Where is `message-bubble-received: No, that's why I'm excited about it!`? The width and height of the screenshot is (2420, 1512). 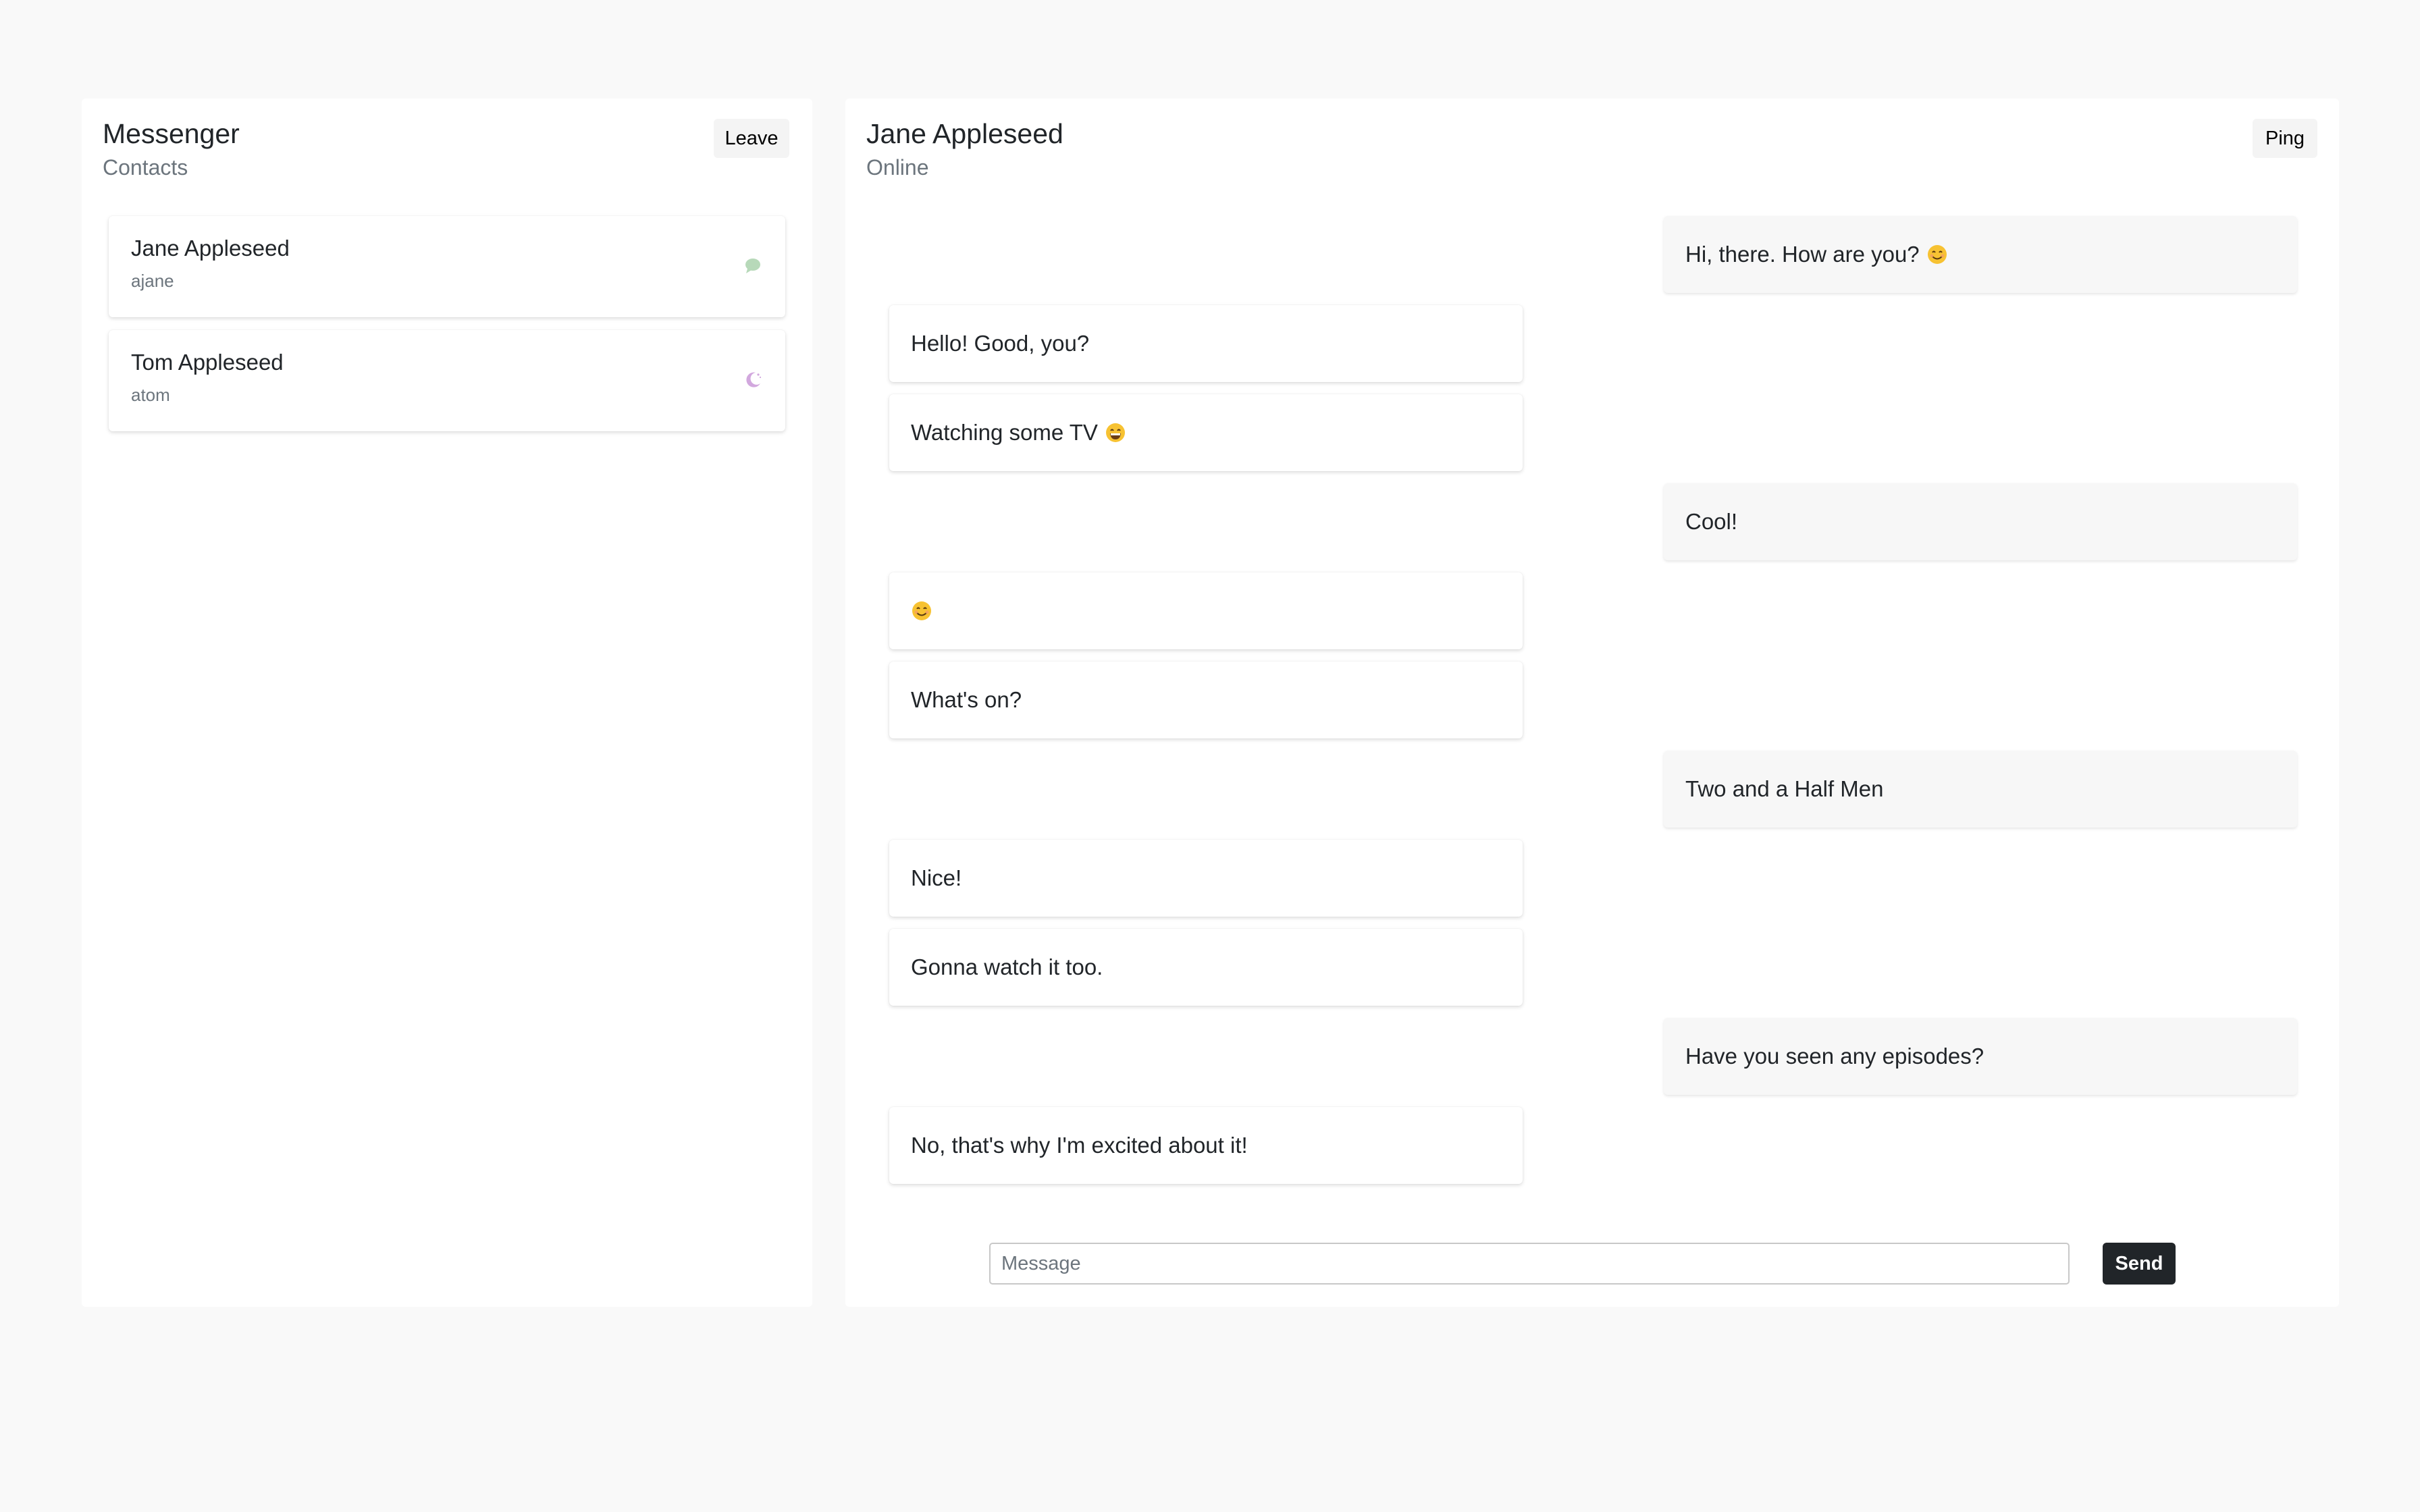
message-bubble-received: No, that's why I'm excited about it! is located at coordinates (1206, 1145).